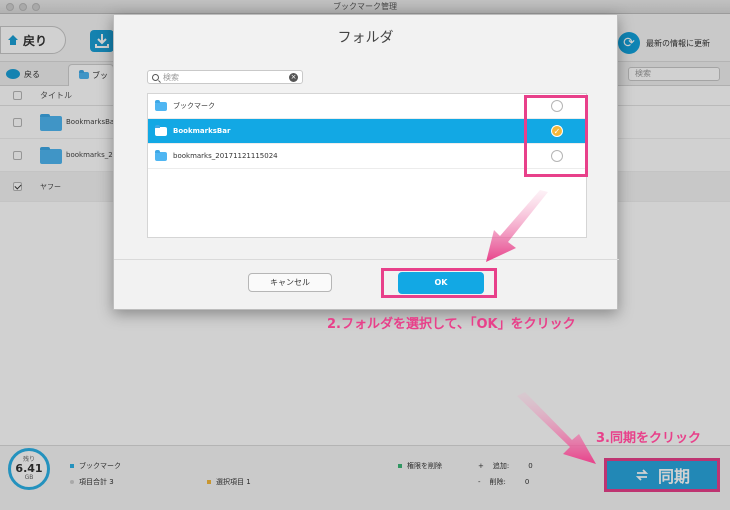  Describe the element at coordinates (517, 226) in the screenshot. I see `arrow-to-ok-icon` at that location.